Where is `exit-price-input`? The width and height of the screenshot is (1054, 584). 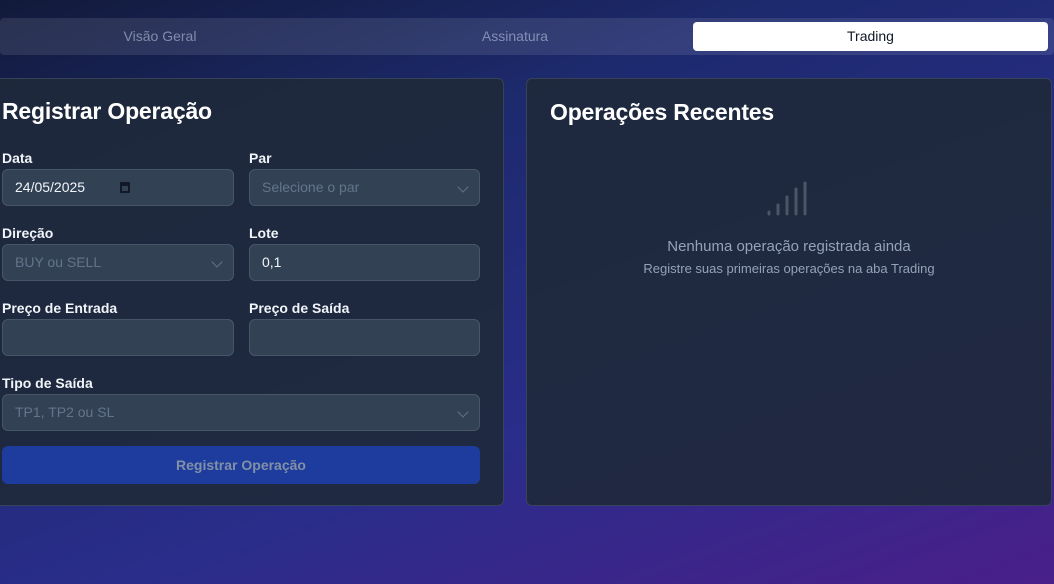
exit-price-input is located at coordinates (364, 337).